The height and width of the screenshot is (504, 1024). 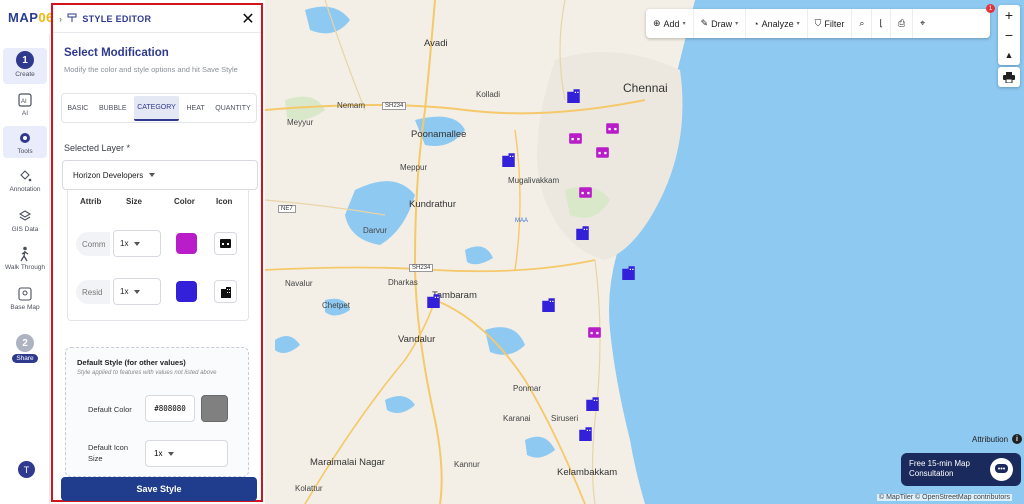 I want to click on rail-gis-label: GIS Data, so click(x=25, y=229).